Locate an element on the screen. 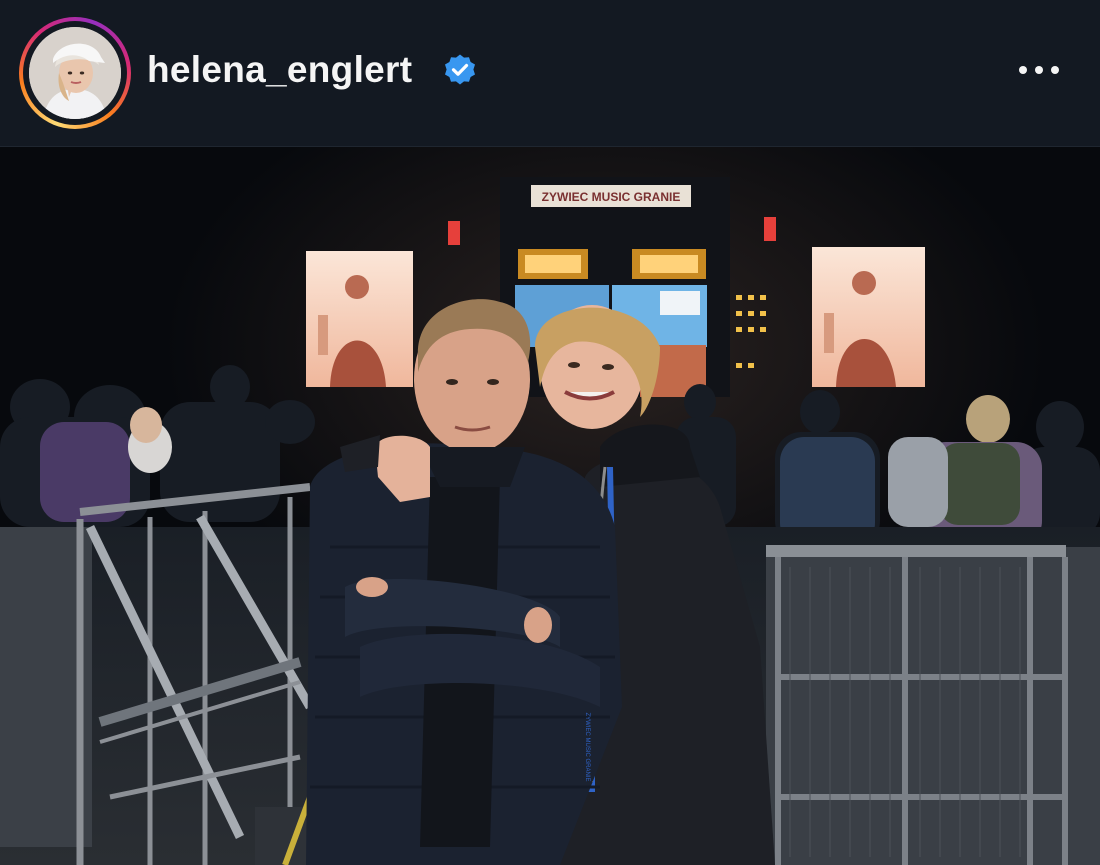  lanyard-text: ZYWIEC MUSIC GRANIE is located at coordinates (587, 746).